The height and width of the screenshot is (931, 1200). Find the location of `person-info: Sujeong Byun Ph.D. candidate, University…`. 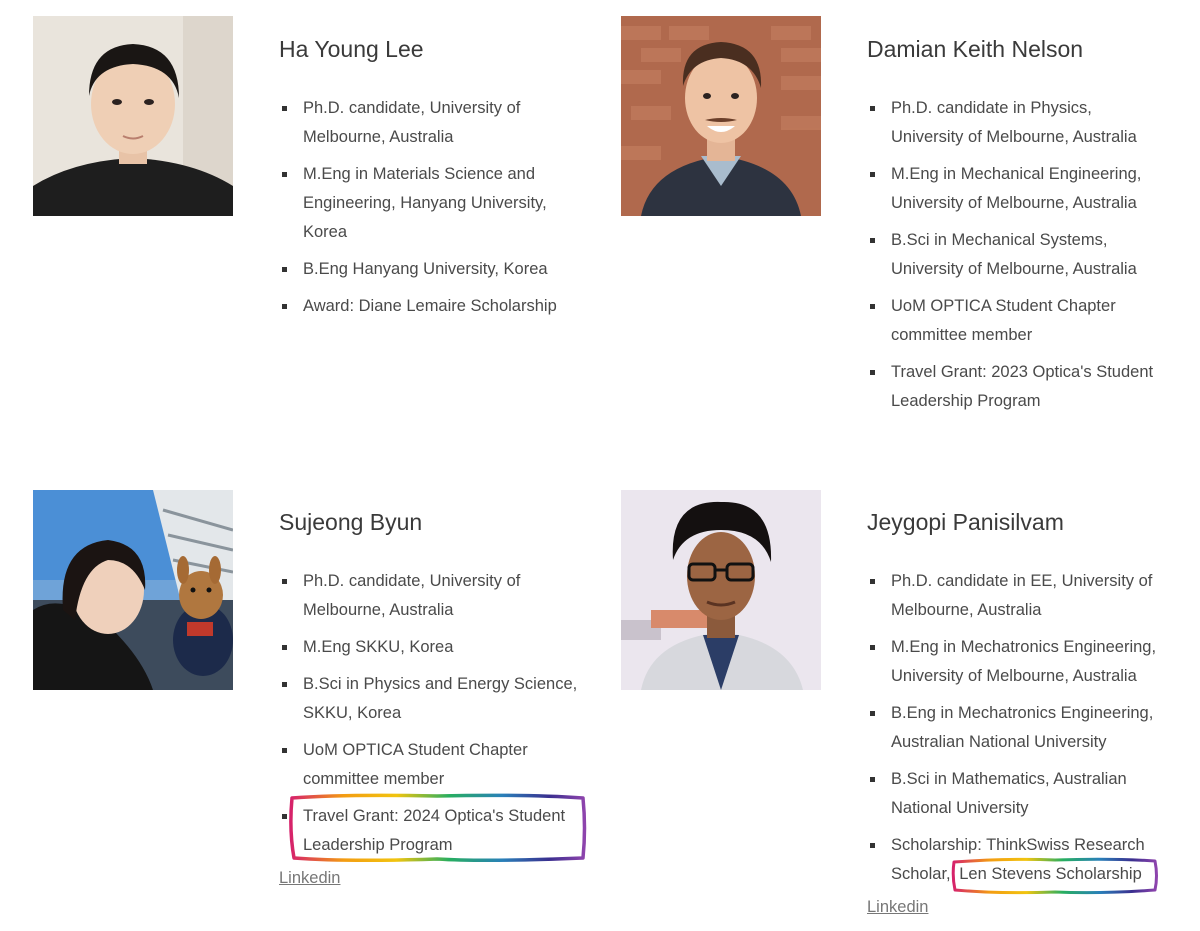

person-info: Sujeong Byun Ph.D. candidate, University… is located at coordinates (433, 698).